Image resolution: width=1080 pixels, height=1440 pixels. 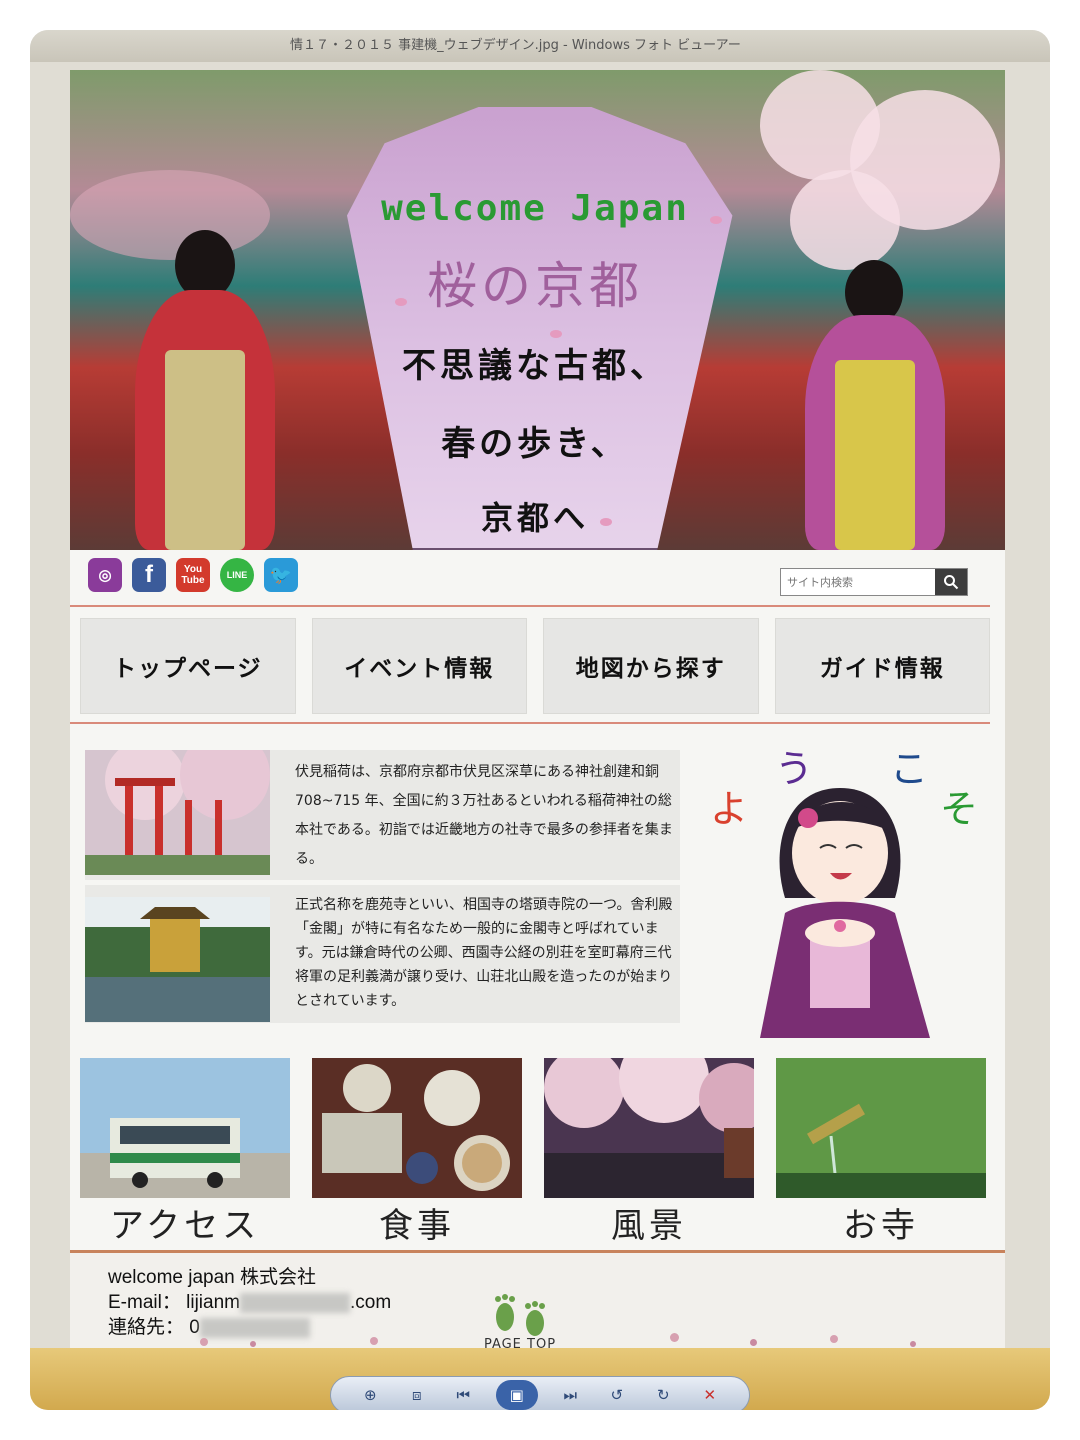 I want to click on kinkakuji-image, so click(x=177, y=959).